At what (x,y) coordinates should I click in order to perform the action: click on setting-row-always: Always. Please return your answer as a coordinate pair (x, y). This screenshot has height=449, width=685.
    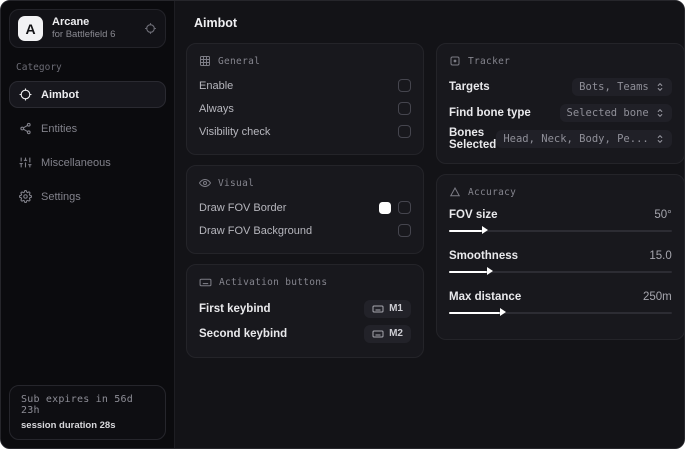
    Looking at the image, I should click on (305, 108).